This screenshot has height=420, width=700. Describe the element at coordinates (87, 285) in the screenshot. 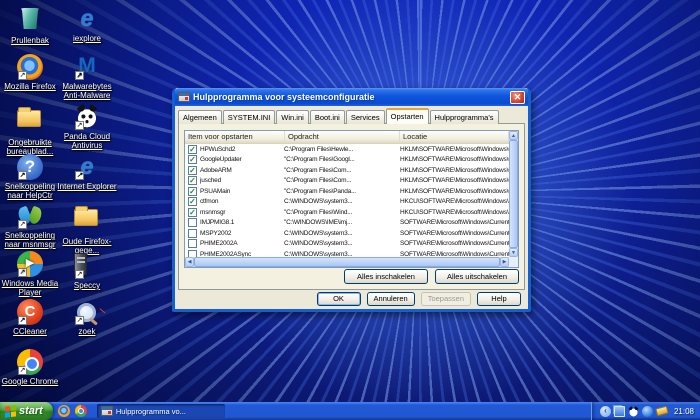

I see `desktop-icon-label: Speccy` at that location.